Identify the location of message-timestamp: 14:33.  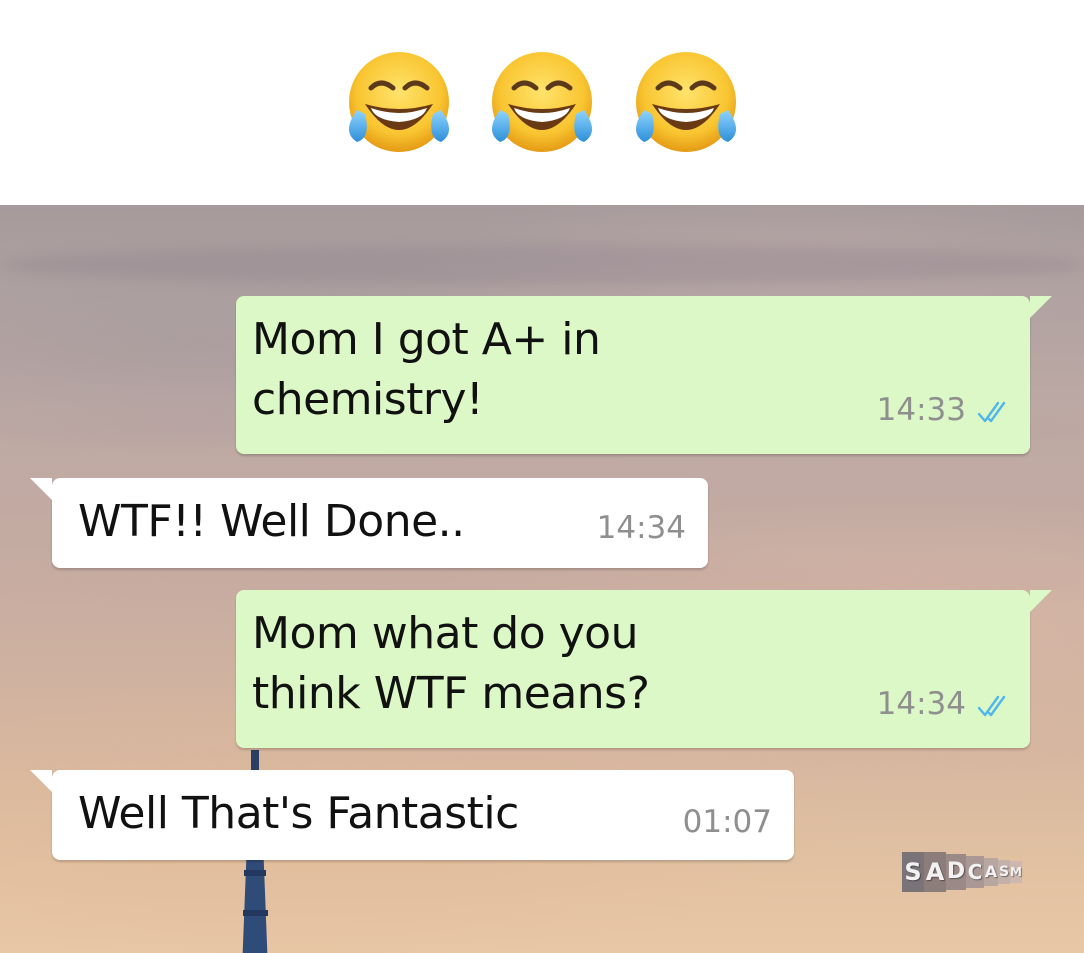
(921, 410).